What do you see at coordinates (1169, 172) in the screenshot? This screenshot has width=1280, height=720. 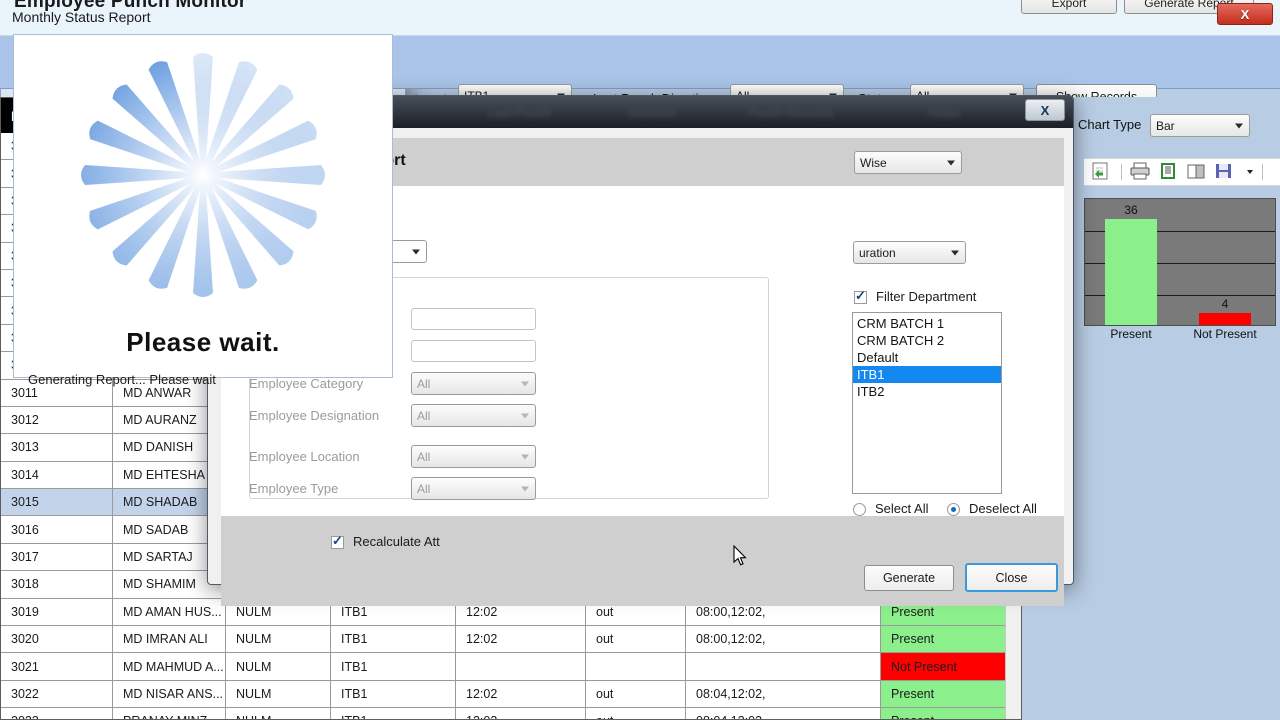 I see `copy-icon` at bounding box center [1169, 172].